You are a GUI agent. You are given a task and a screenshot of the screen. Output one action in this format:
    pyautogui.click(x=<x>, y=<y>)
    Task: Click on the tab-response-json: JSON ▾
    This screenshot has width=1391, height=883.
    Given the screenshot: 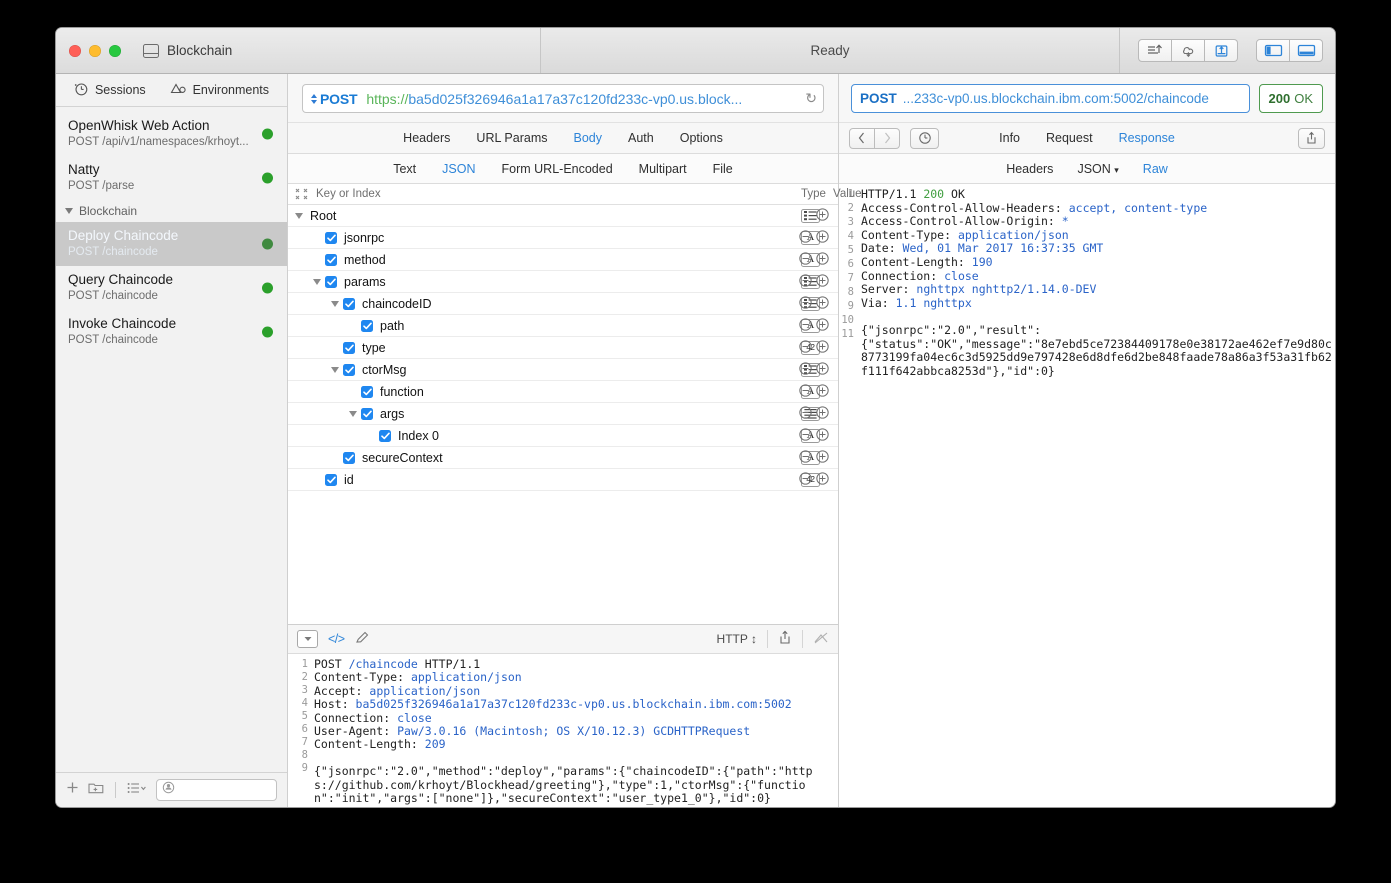 What is the action you would take?
    pyautogui.click(x=1097, y=169)
    